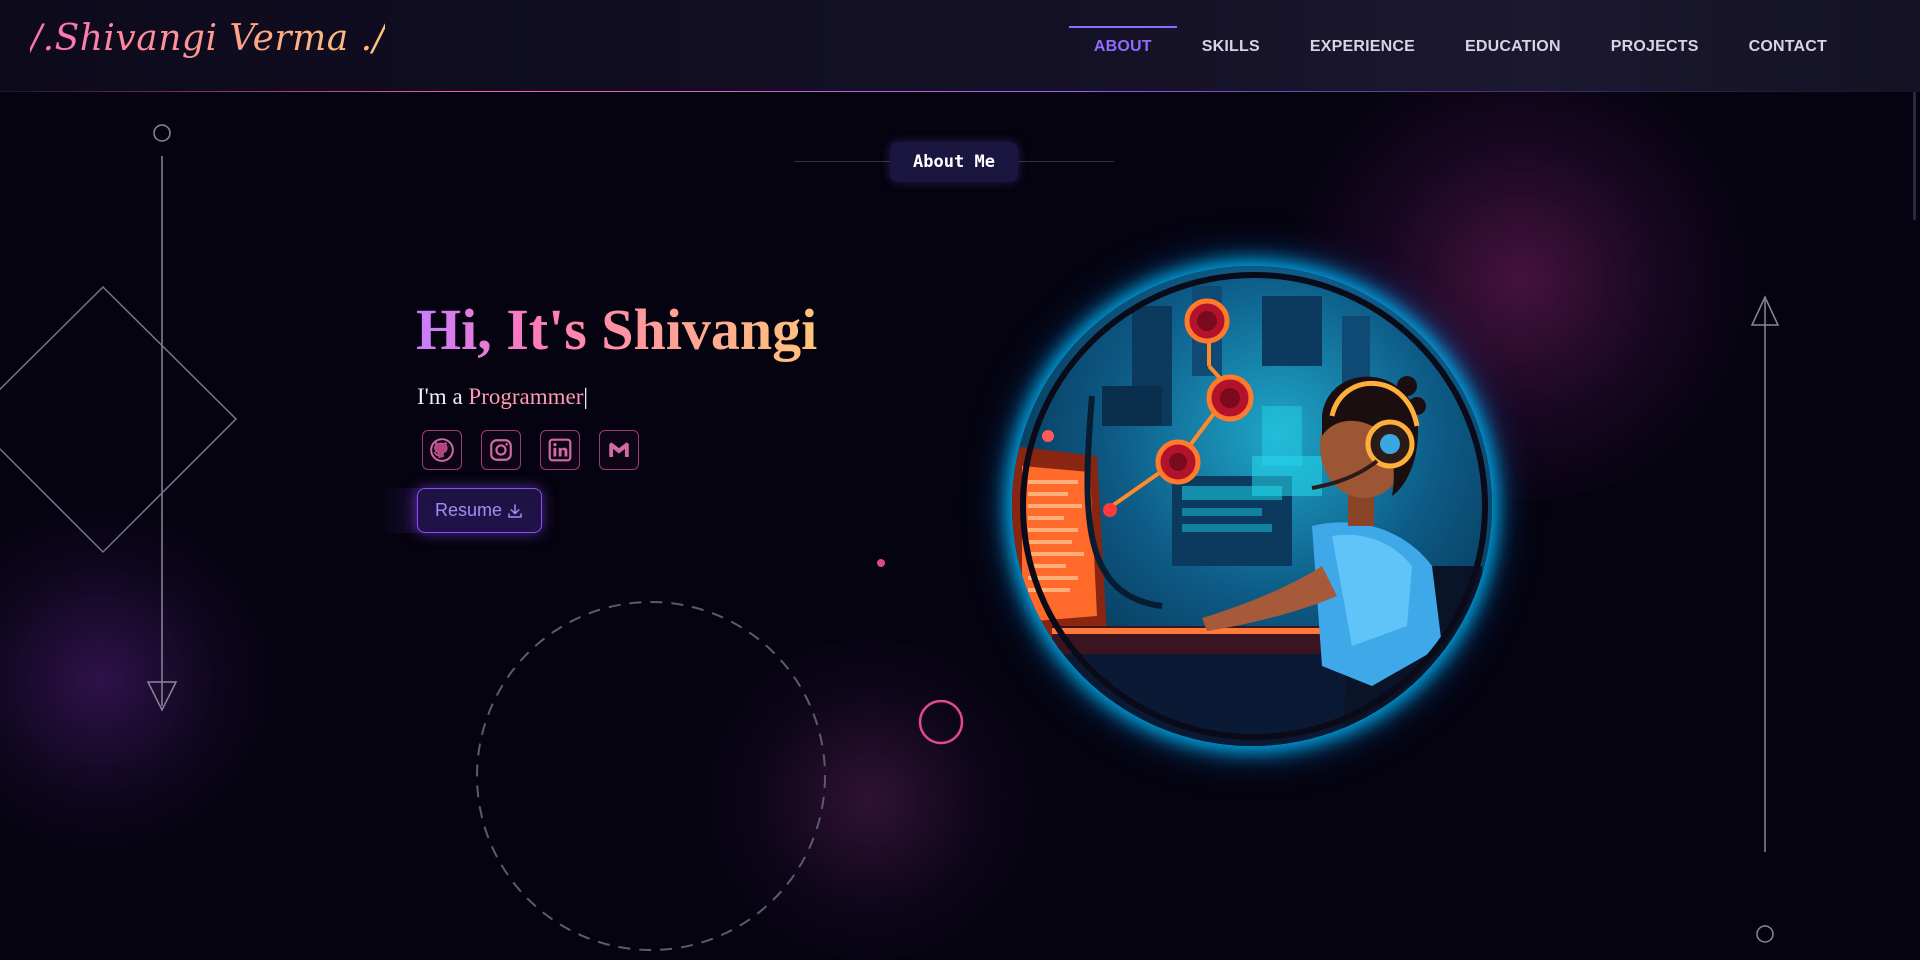  Describe the element at coordinates (881, 563) in the screenshot. I see `pink-dot-decoration` at that location.